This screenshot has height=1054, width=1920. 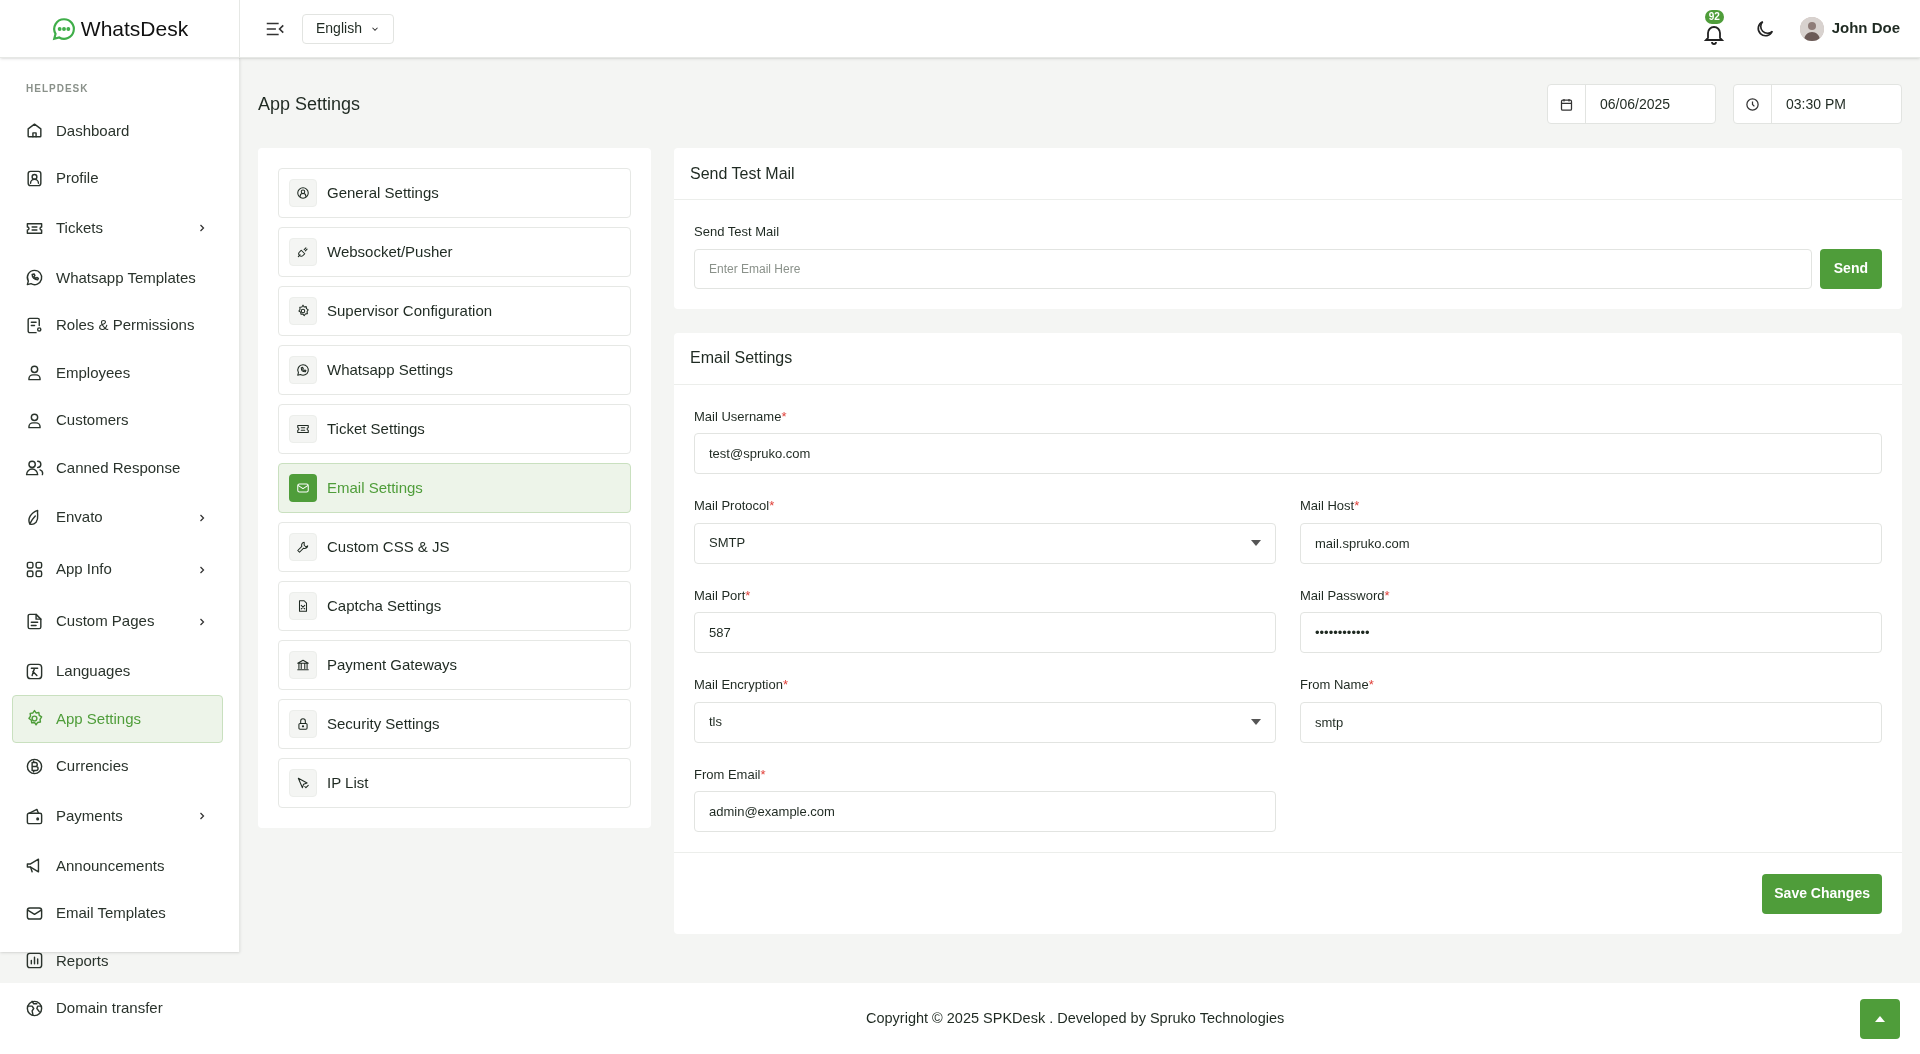 I want to click on bank-icon, so click(x=303, y=665).